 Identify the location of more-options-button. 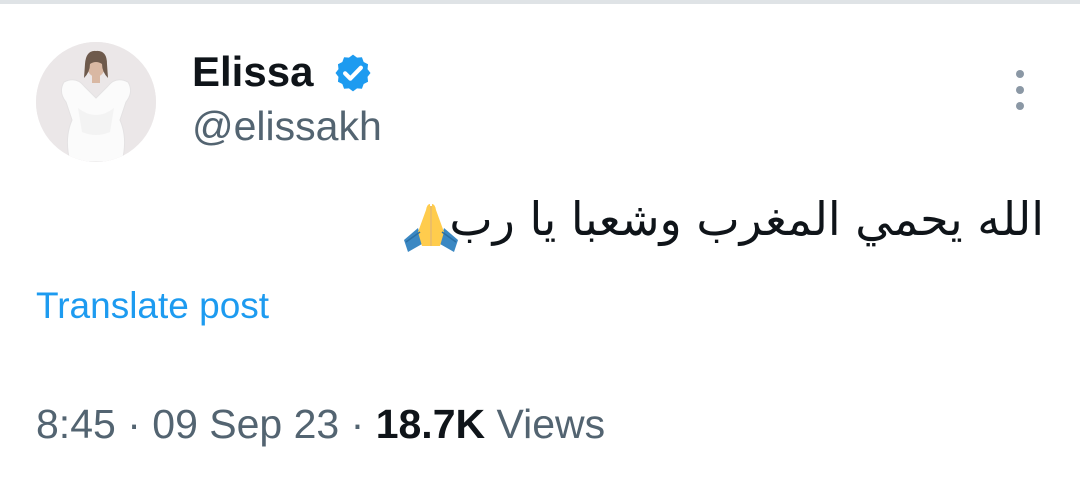
(1020, 90).